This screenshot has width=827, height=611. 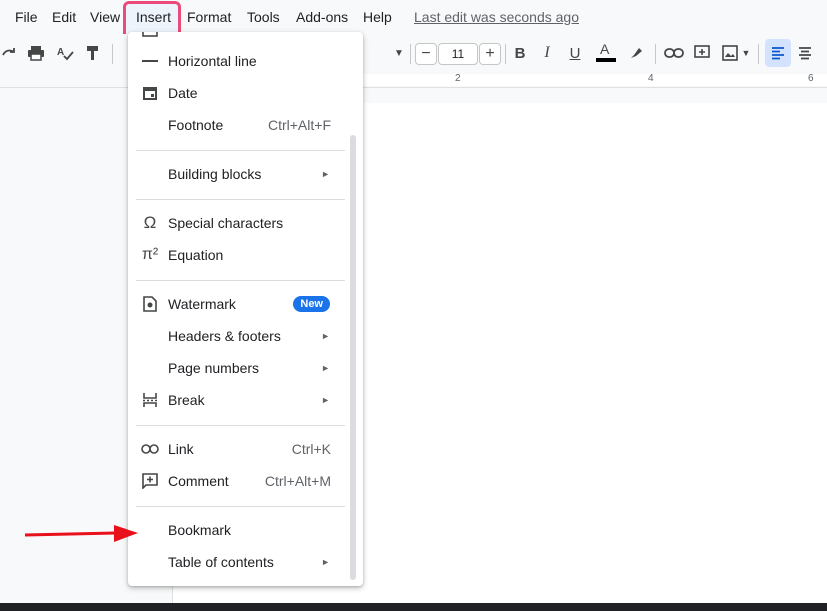 I want to click on paint-format-icon, so click(x=93, y=53).